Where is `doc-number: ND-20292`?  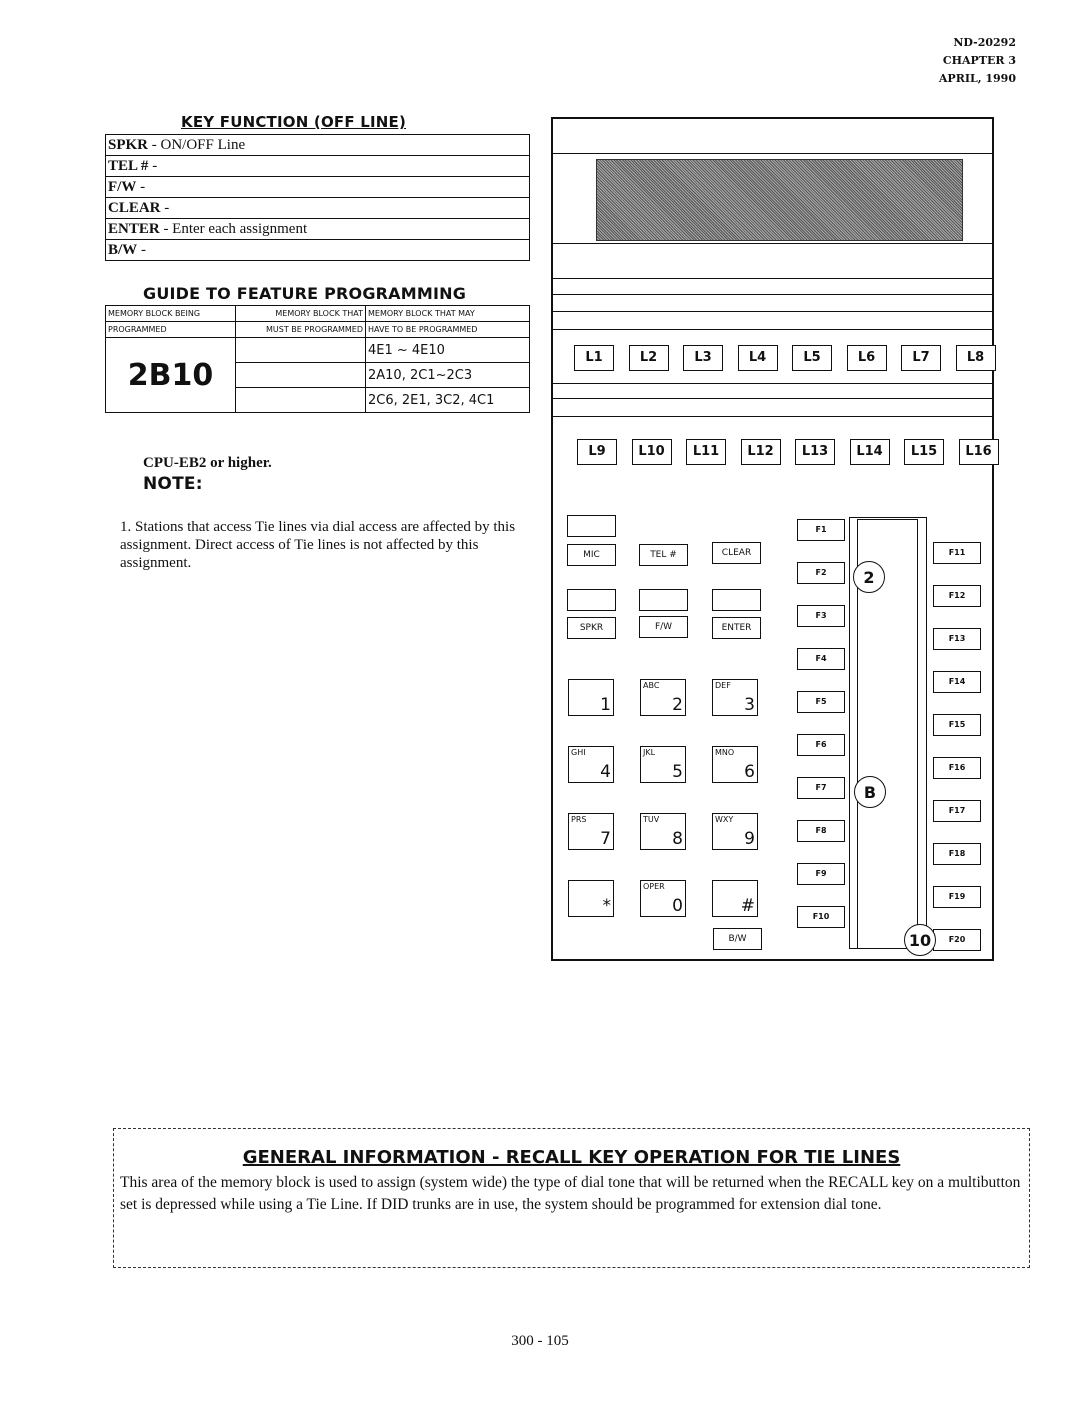
doc-number: ND-20292 is located at coordinates (984, 42).